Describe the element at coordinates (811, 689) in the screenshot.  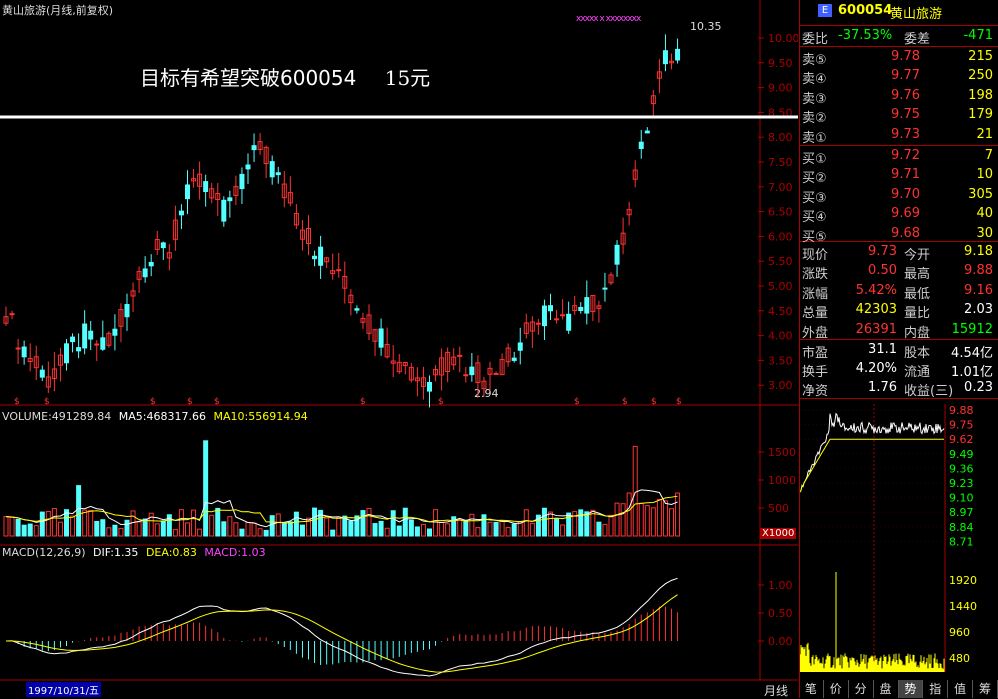
I see `tab-0: 笔` at that location.